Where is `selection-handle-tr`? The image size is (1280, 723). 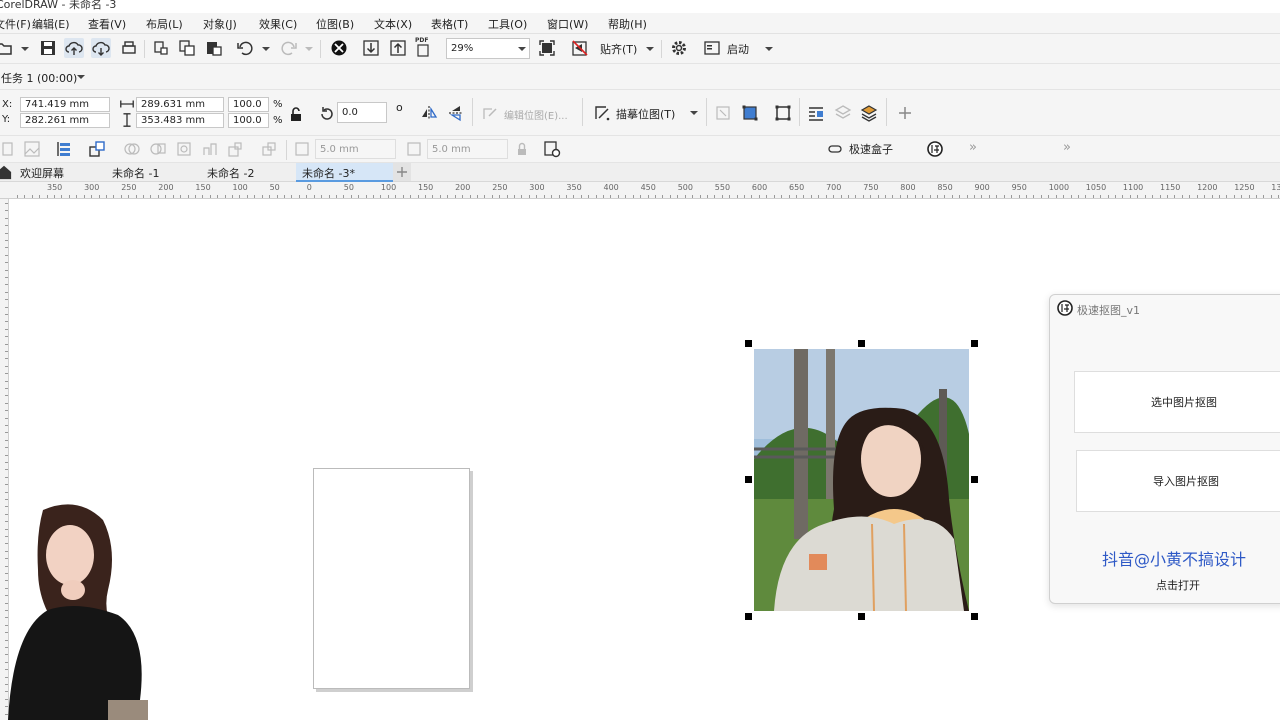 selection-handle-tr is located at coordinates (974, 343).